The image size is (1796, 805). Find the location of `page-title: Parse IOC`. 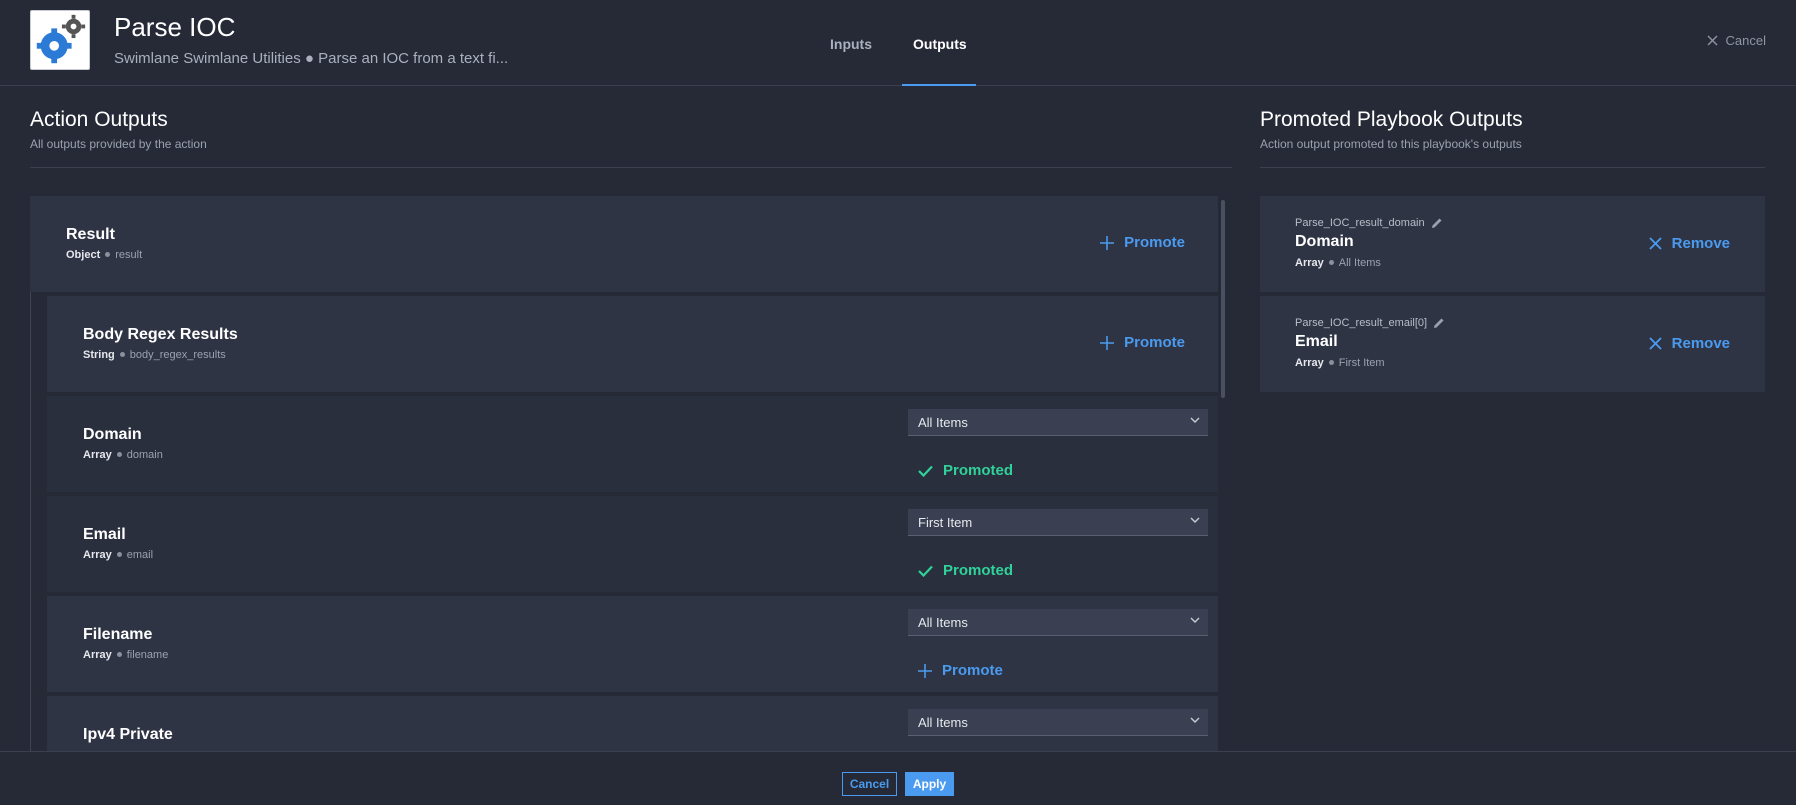

page-title: Parse IOC is located at coordinates (175, 27).